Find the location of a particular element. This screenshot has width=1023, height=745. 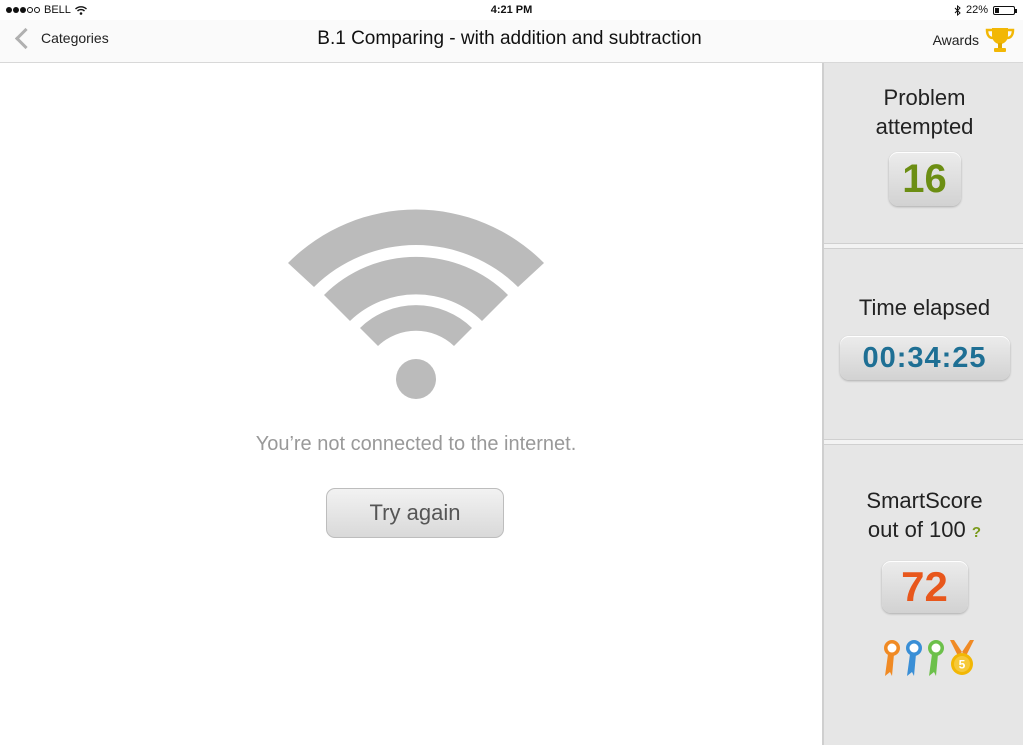

award-ribbons: 5 is located at coordinates (929, 658).